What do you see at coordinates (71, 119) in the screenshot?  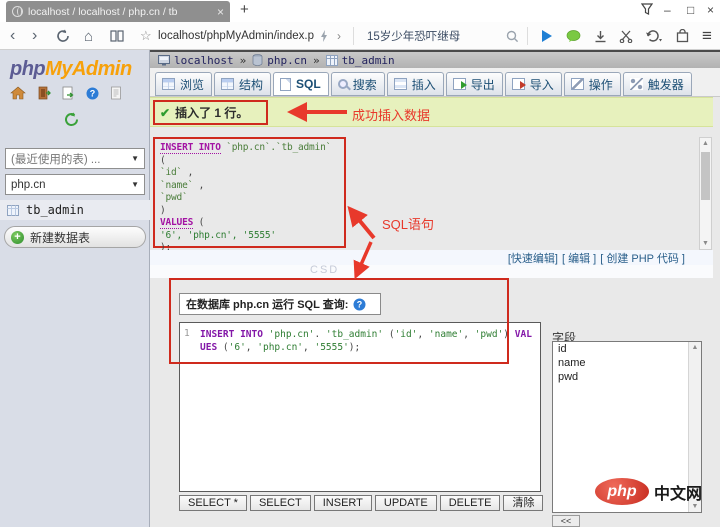 I see `refresh-tree-icon` at bounding box center [71, 119].